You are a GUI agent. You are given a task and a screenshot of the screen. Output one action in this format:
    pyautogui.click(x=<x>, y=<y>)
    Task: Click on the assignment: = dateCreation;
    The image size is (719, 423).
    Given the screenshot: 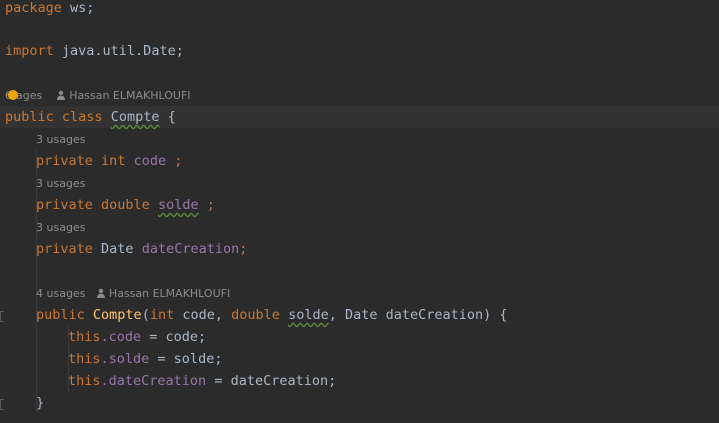 What is the action you would take?
    pyautogui.click(x=271, y=381)
    